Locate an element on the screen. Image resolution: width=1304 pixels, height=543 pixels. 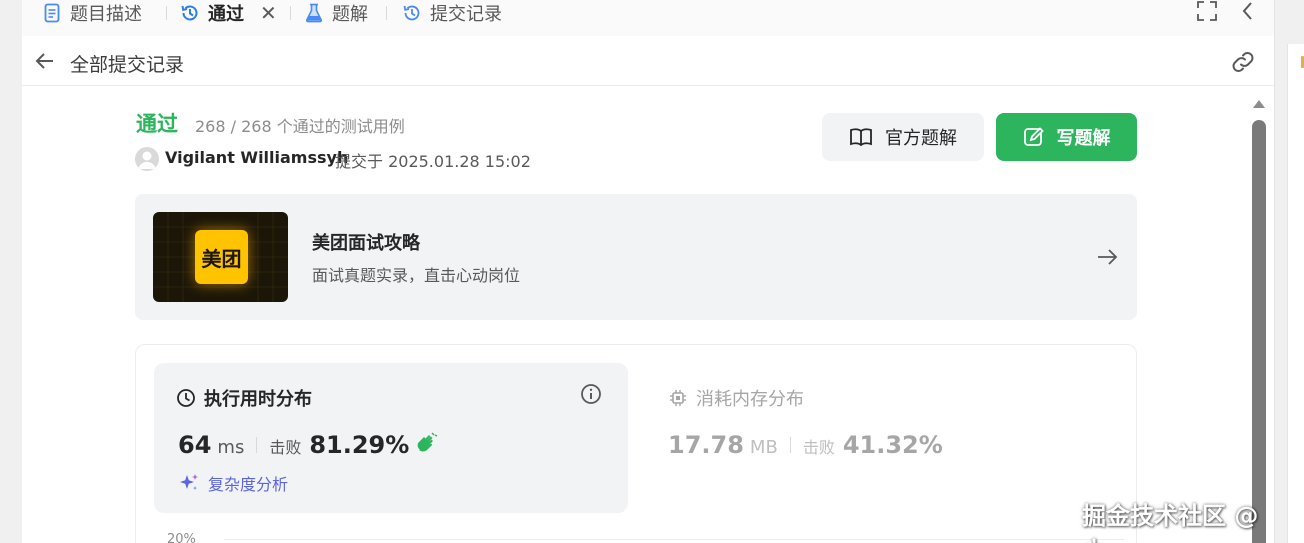
close-icon: ✕ is located at coordinates (268, 13).